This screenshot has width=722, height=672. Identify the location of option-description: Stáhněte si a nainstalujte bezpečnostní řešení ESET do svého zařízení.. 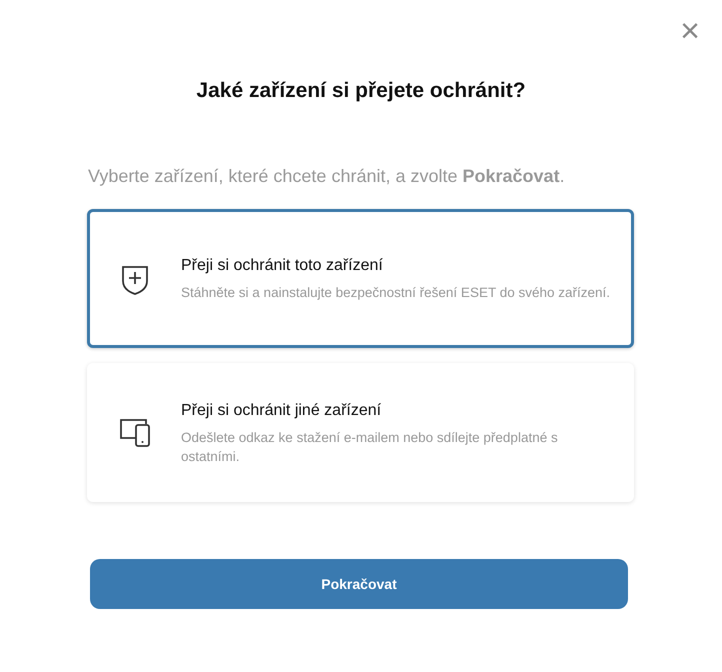
(395, 293).